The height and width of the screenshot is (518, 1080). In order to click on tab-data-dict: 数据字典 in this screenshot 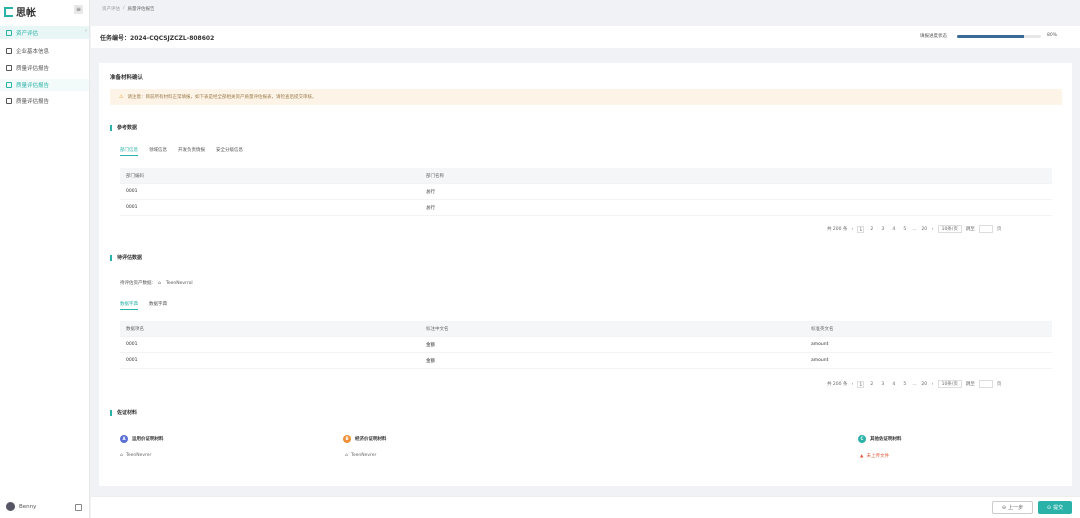, I will do `click(129, 305)`.